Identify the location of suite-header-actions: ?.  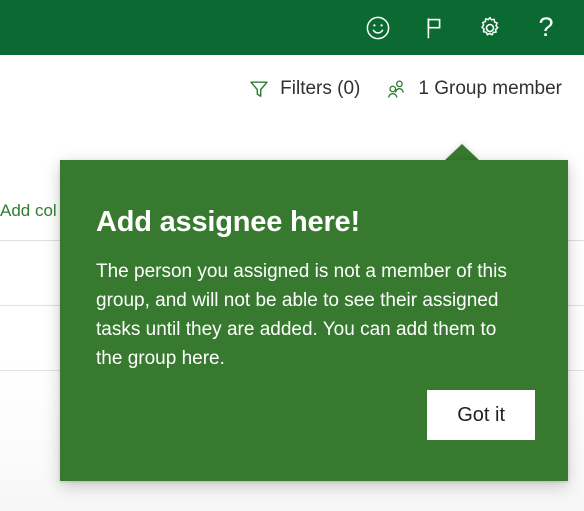
(462, 27).